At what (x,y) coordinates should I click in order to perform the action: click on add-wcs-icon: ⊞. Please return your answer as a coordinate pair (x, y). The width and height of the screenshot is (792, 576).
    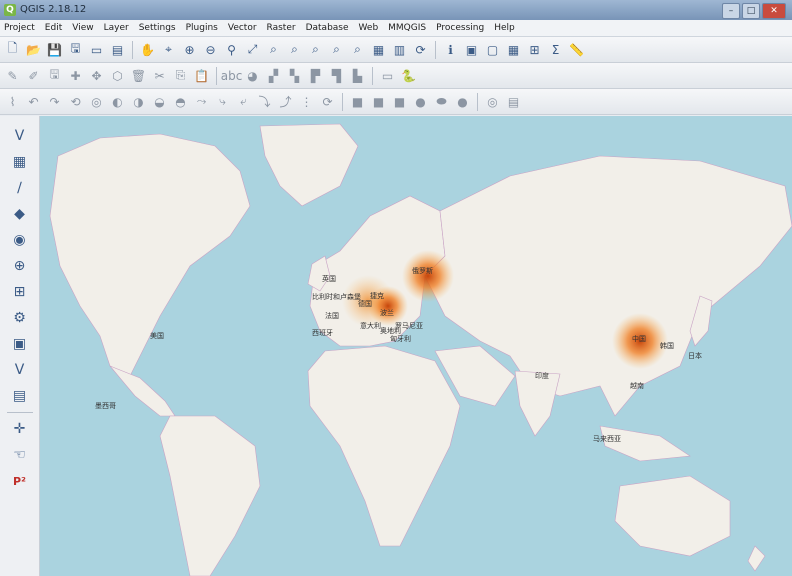
    Looking at the image, I should click on (20, 292).